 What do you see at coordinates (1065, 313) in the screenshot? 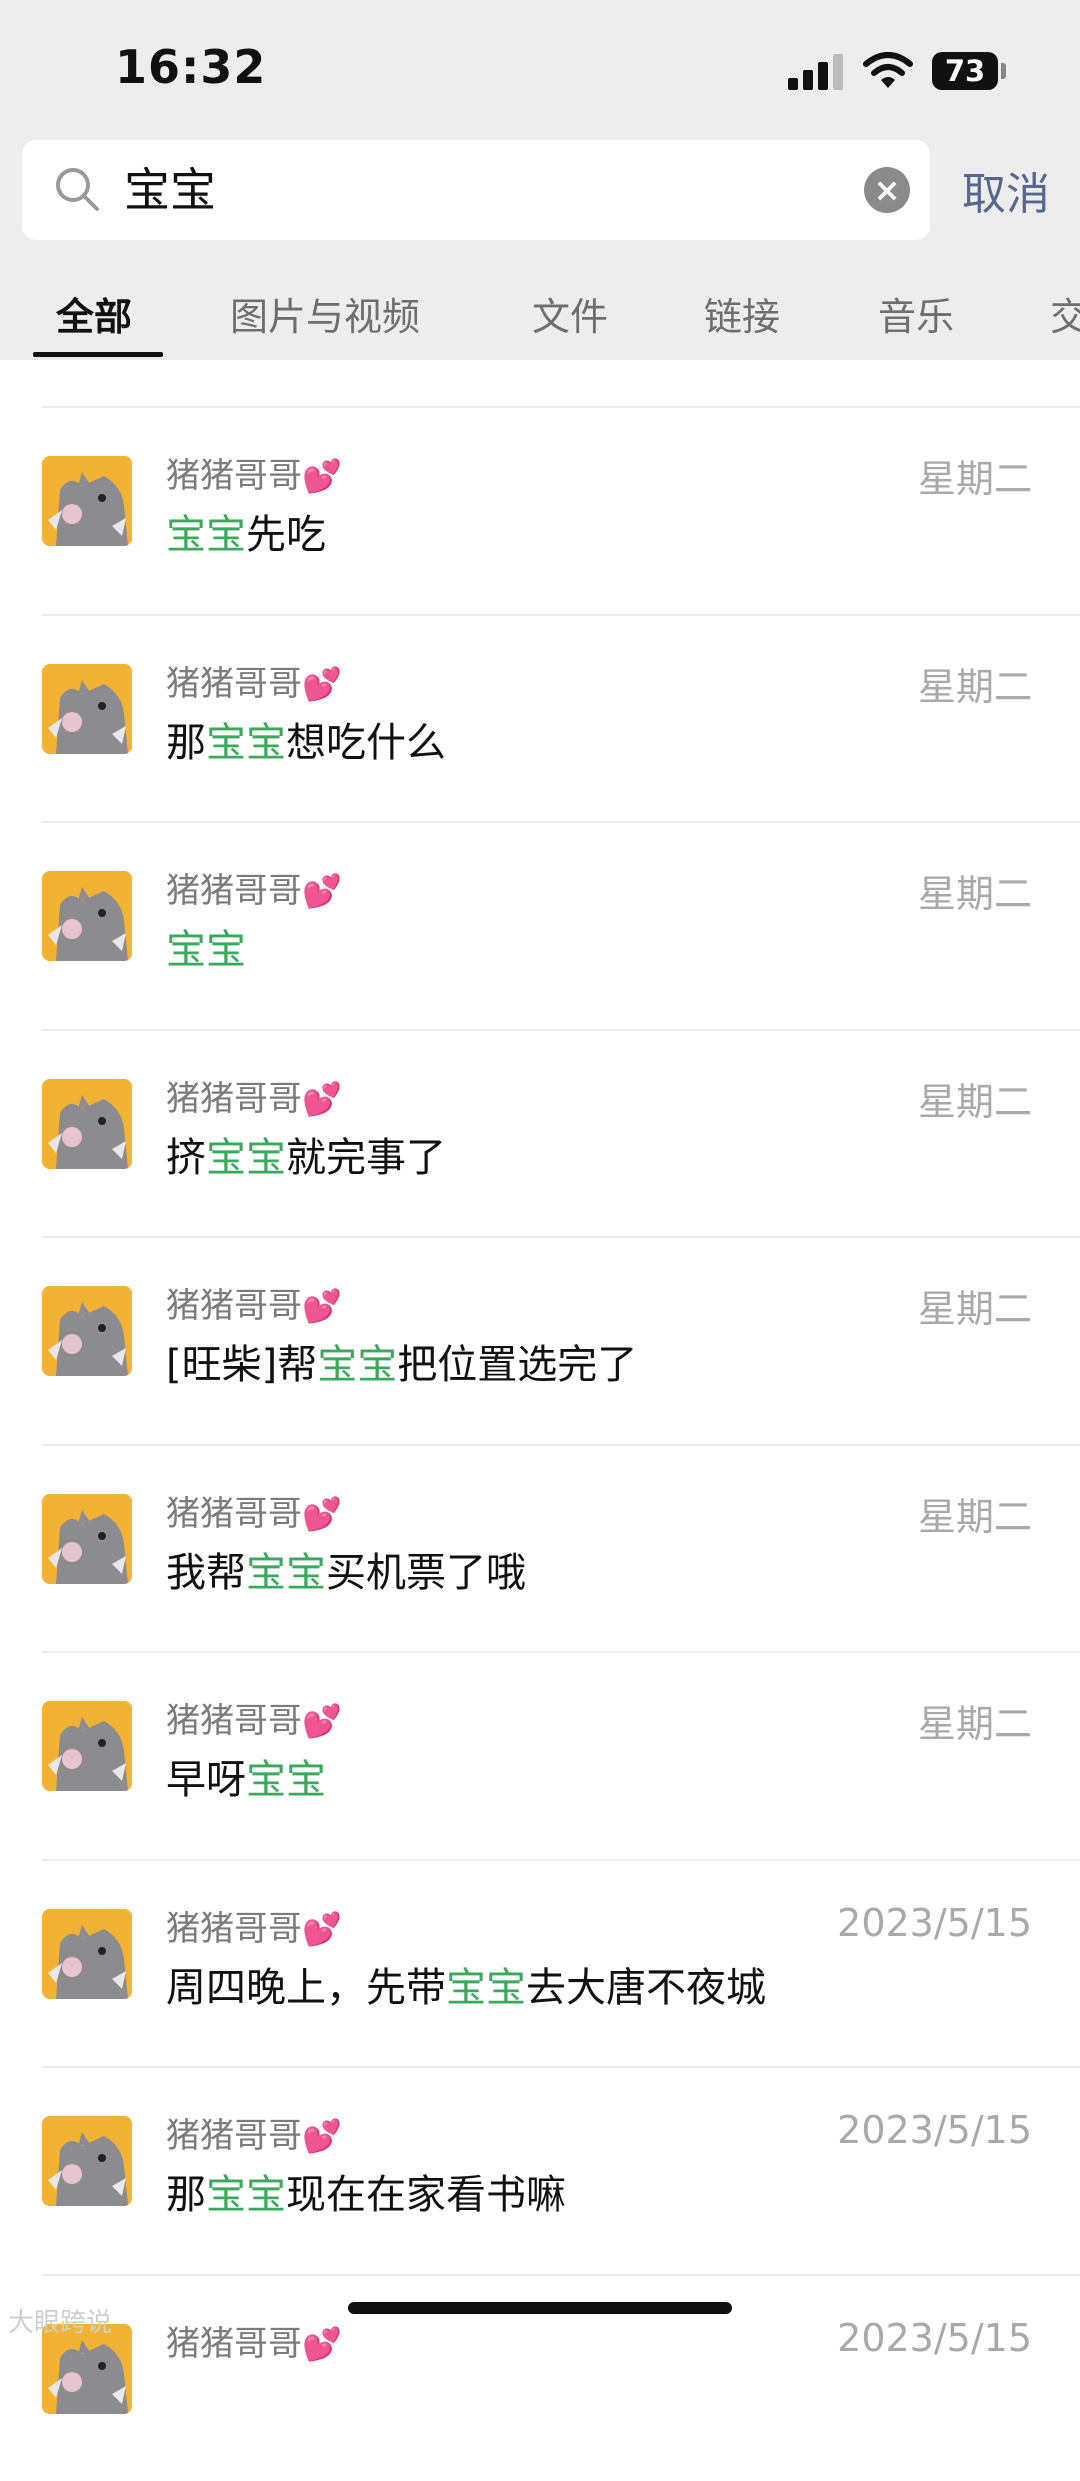
I see `tab-more: 交` at bounding box center [1065, 313].